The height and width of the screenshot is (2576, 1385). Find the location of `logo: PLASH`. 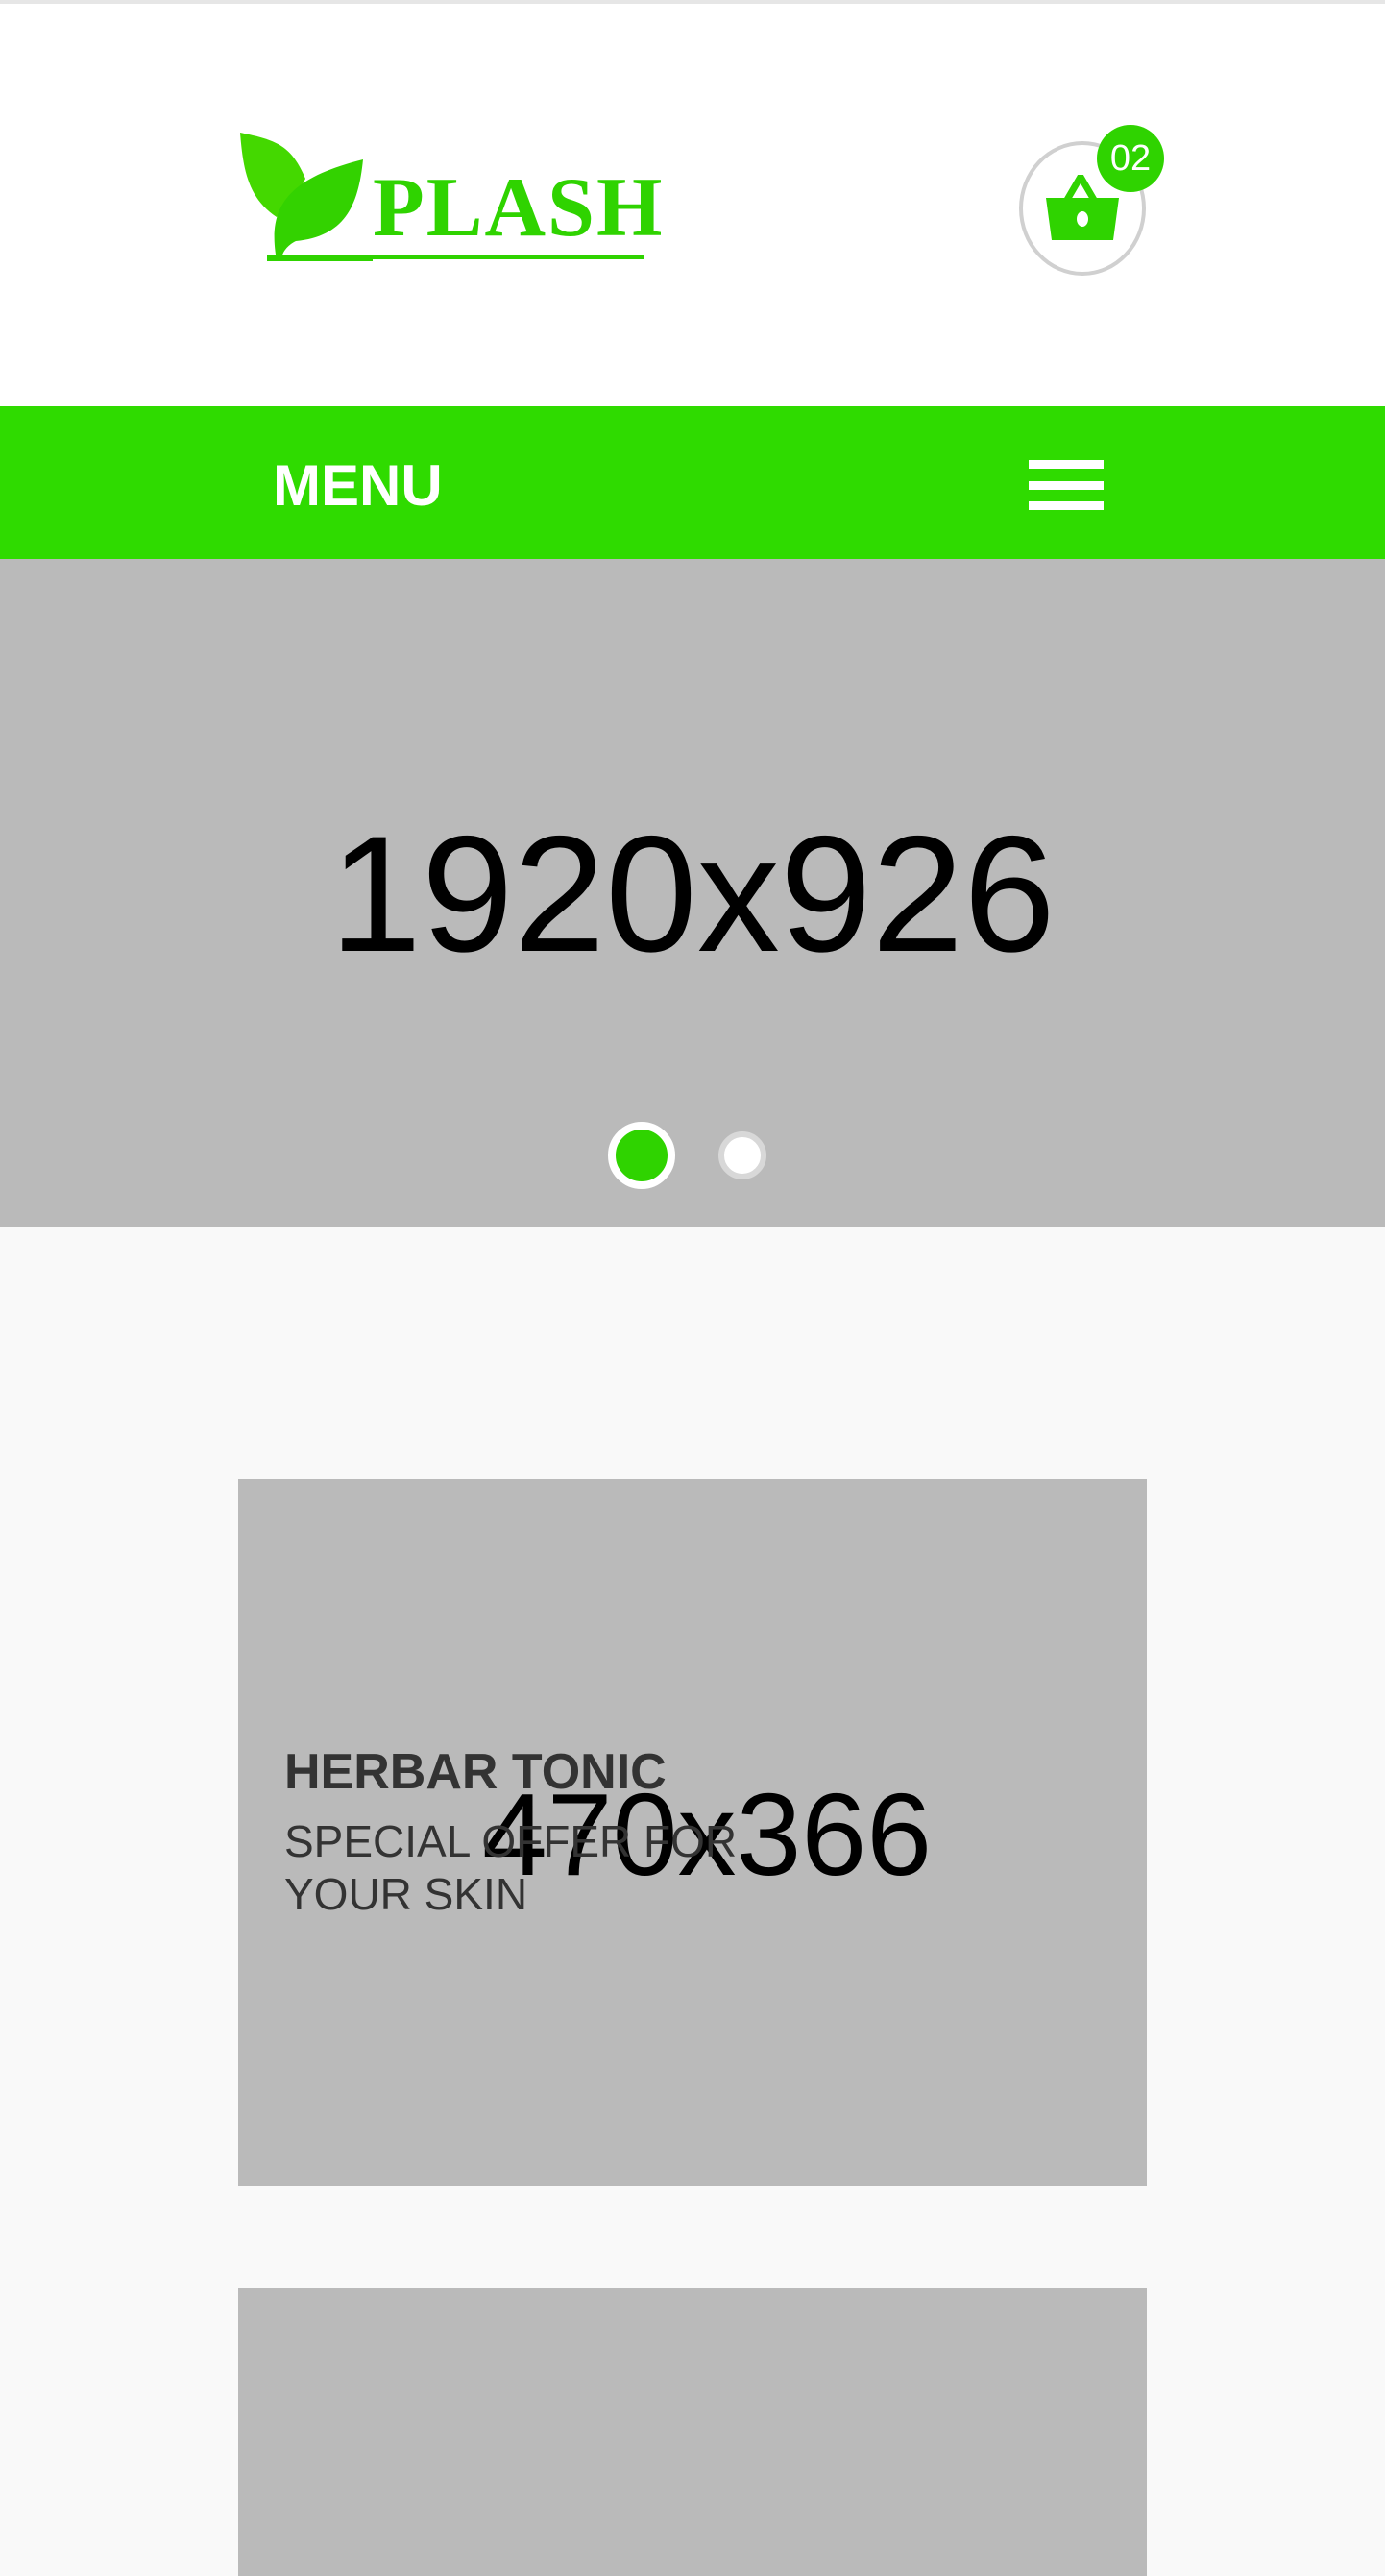

logo: PLASH is located at coordinates (464, 196).